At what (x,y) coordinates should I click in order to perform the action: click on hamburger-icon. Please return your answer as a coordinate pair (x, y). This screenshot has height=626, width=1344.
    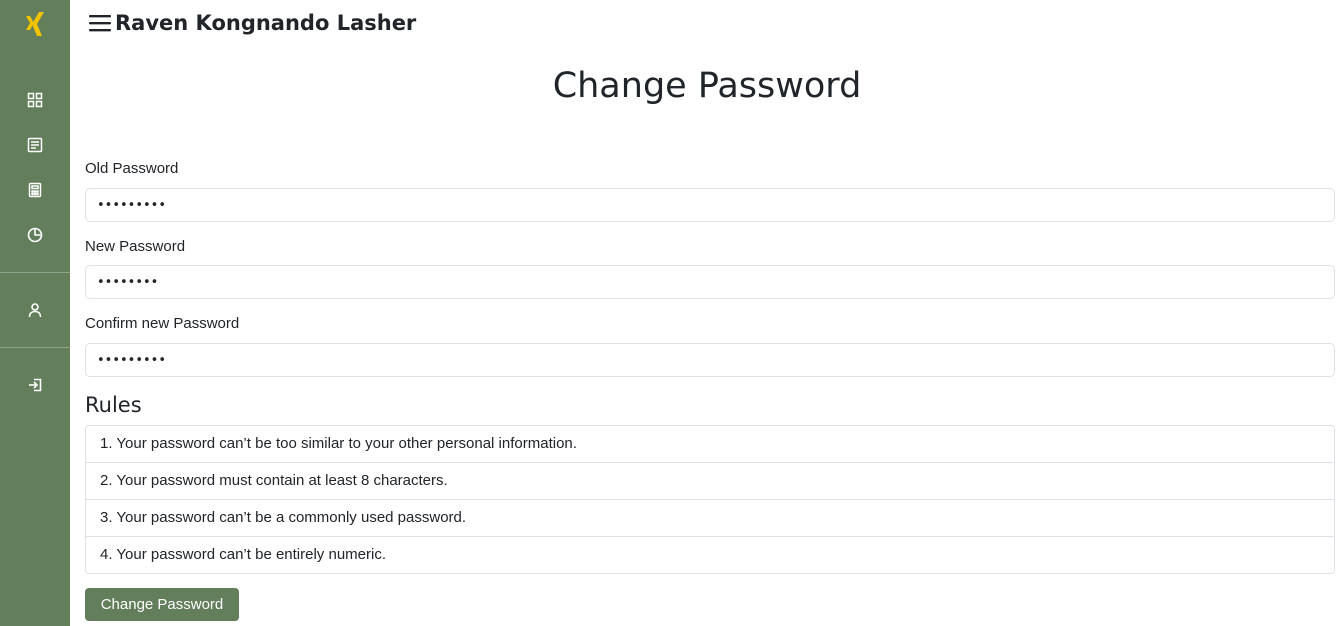
    Looking at the image, I should click on (100, 23).